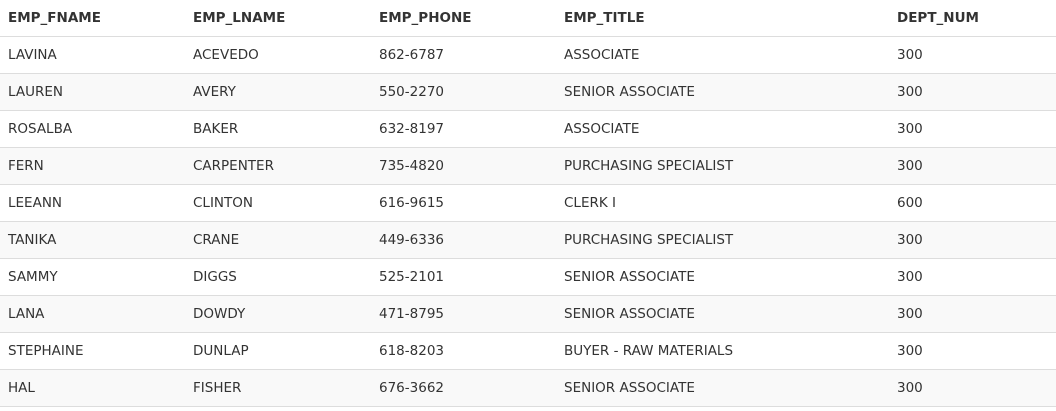 The image size is (1056, 411). I want to click on table-row: LEEANN CLINTON 616-9615 CLERK I 600, so click(528, 203).